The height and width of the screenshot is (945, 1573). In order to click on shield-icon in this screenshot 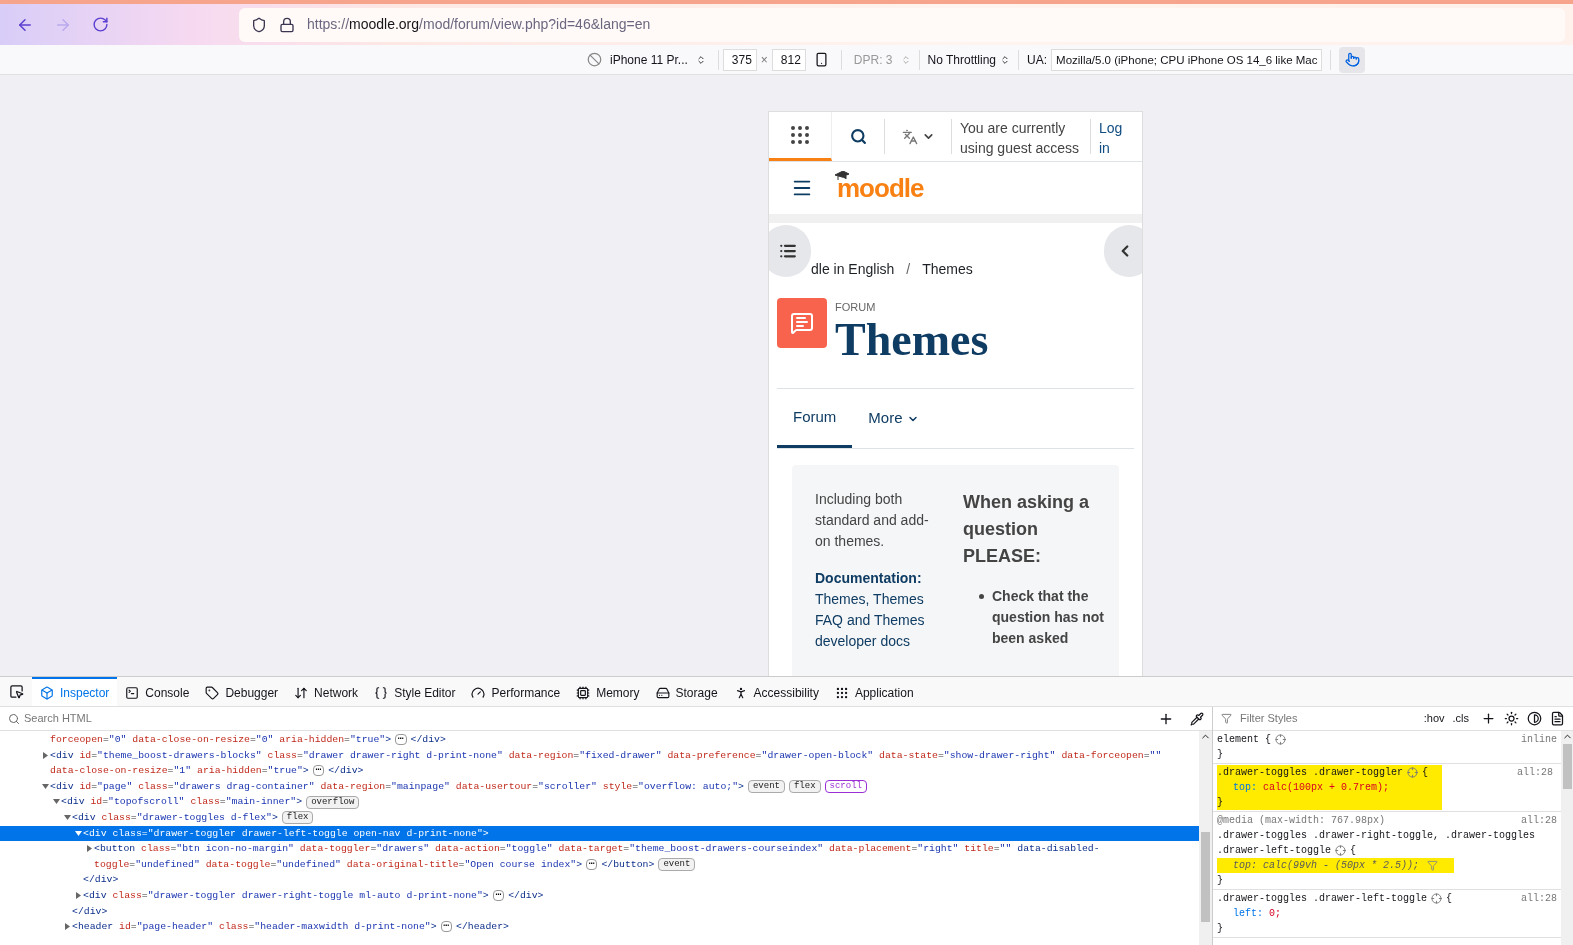, I will do `click(259, 24)`.